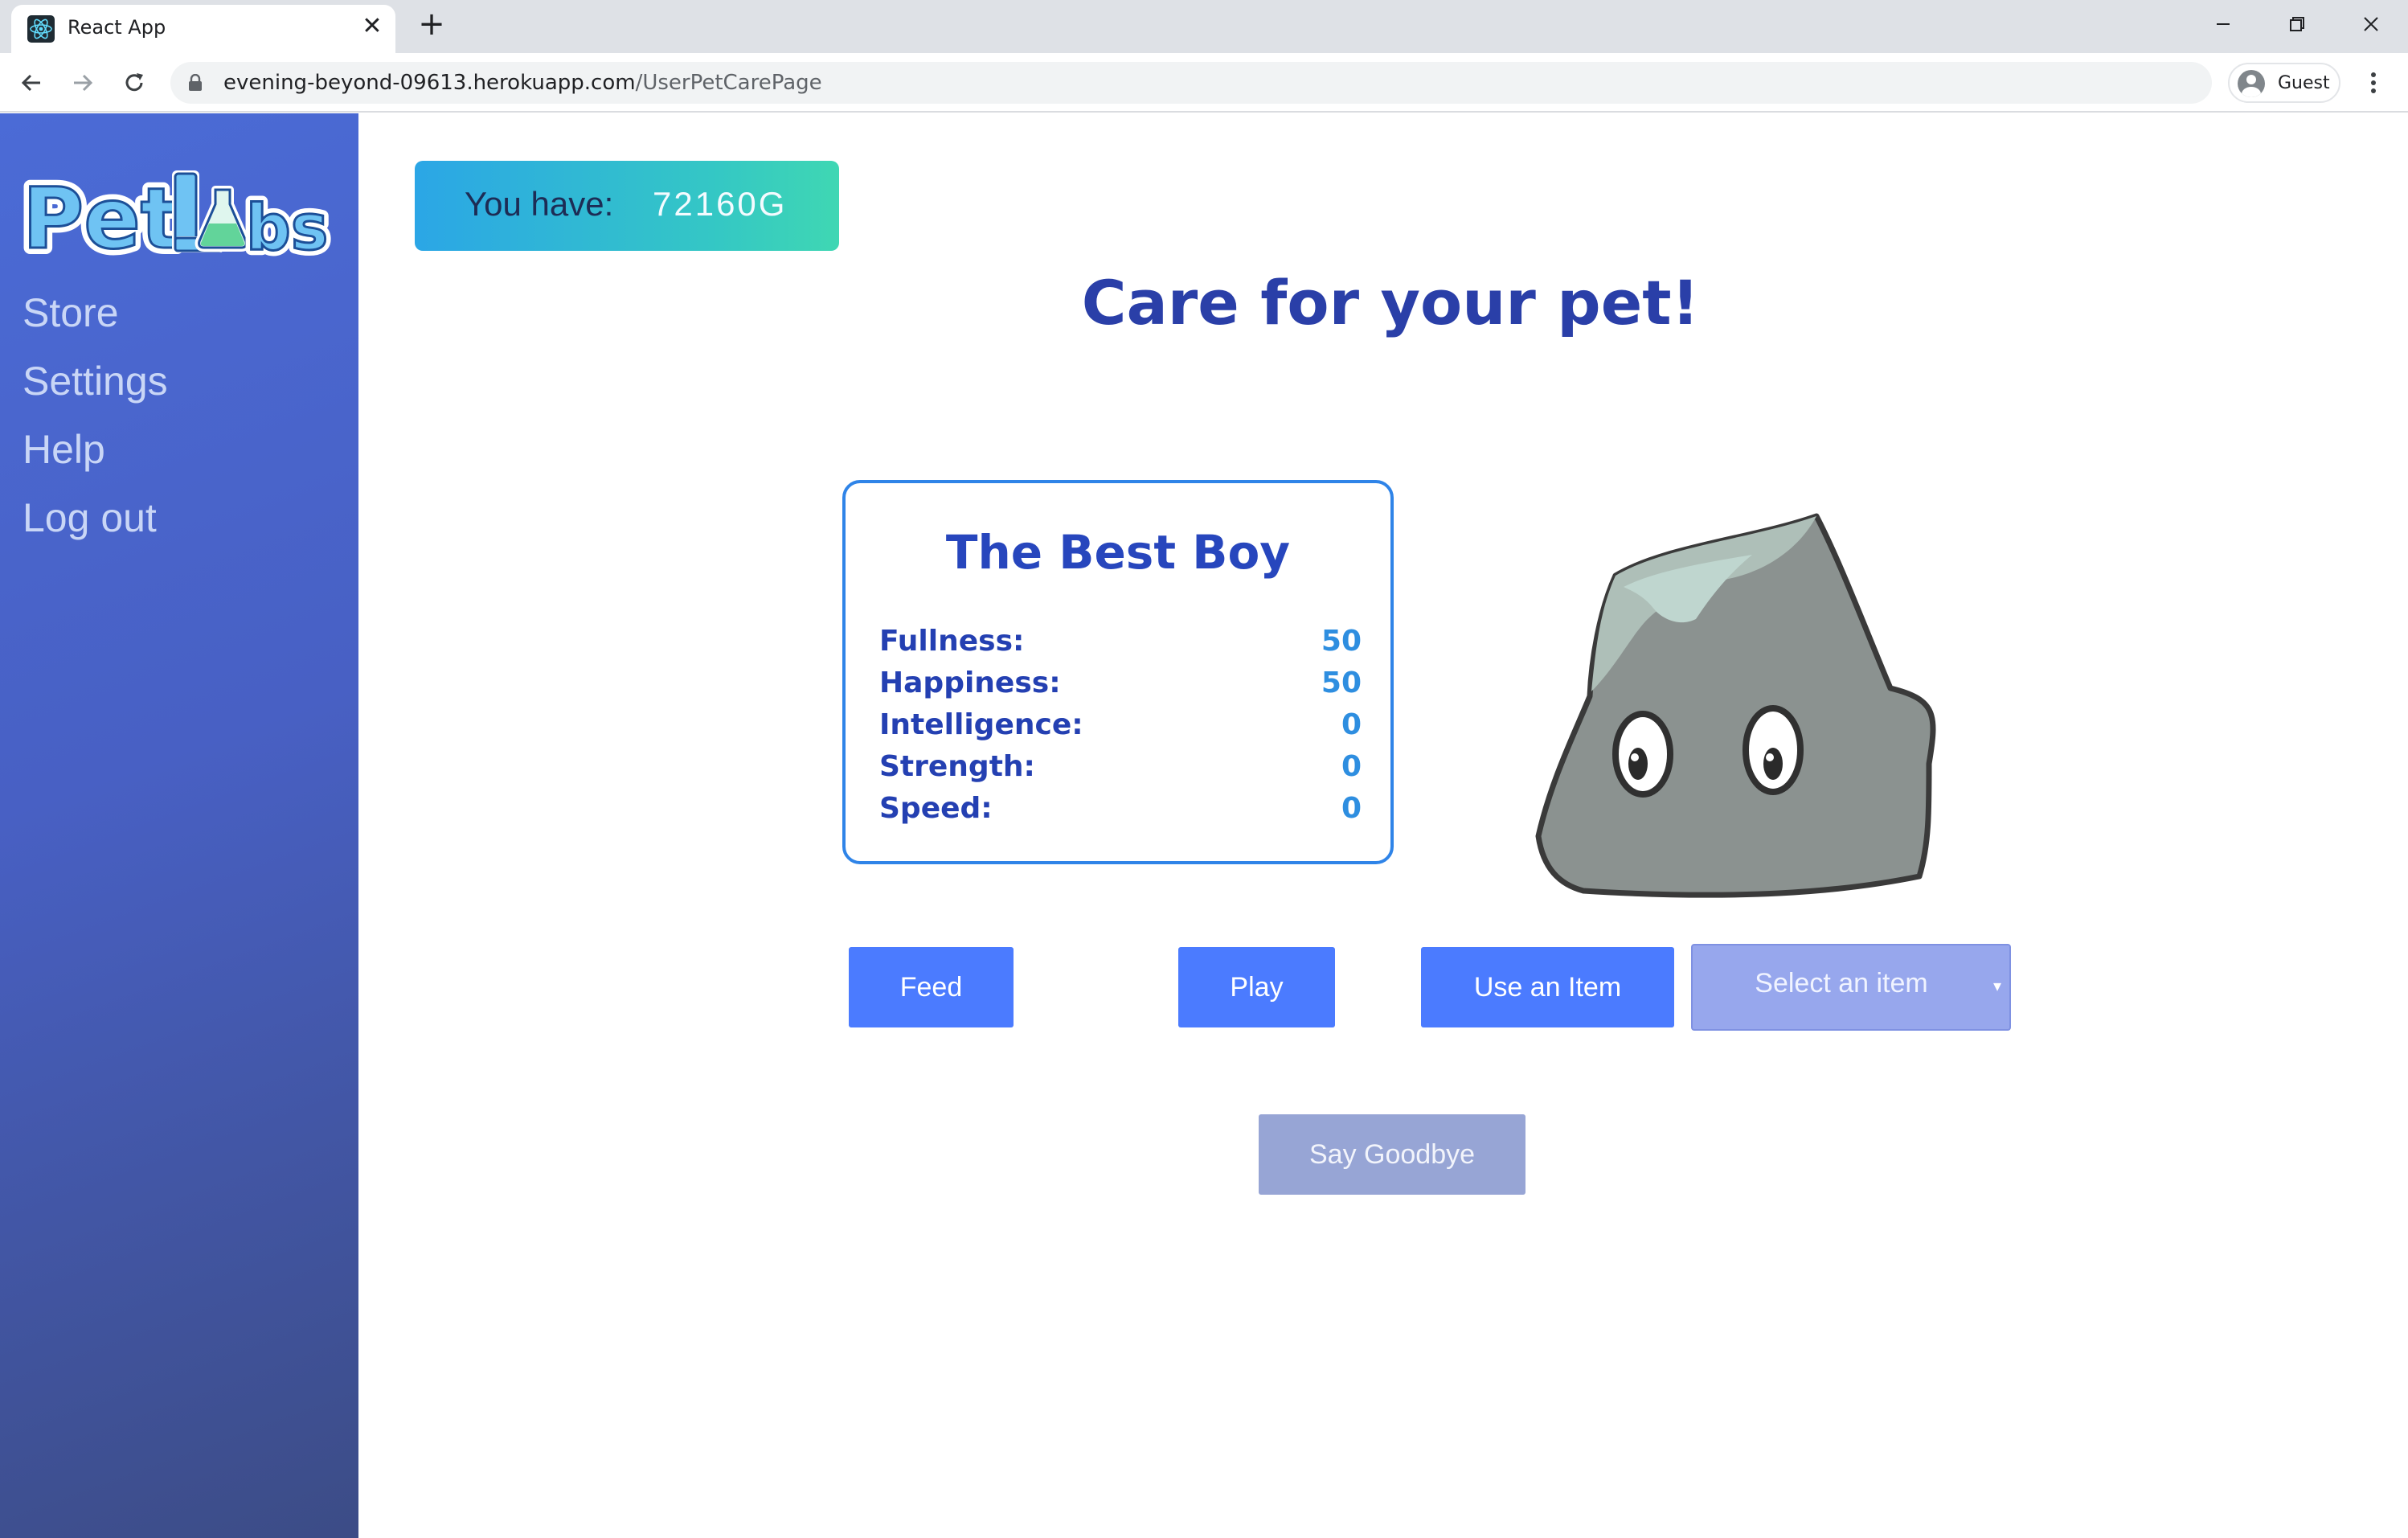 This screenshot has height=1538, width=2408. What do you see at coordinates (1204, 26) in the screenshot?
I see `browser-tab-bar: React App ✕ +` at bounding box center [1204, 26].